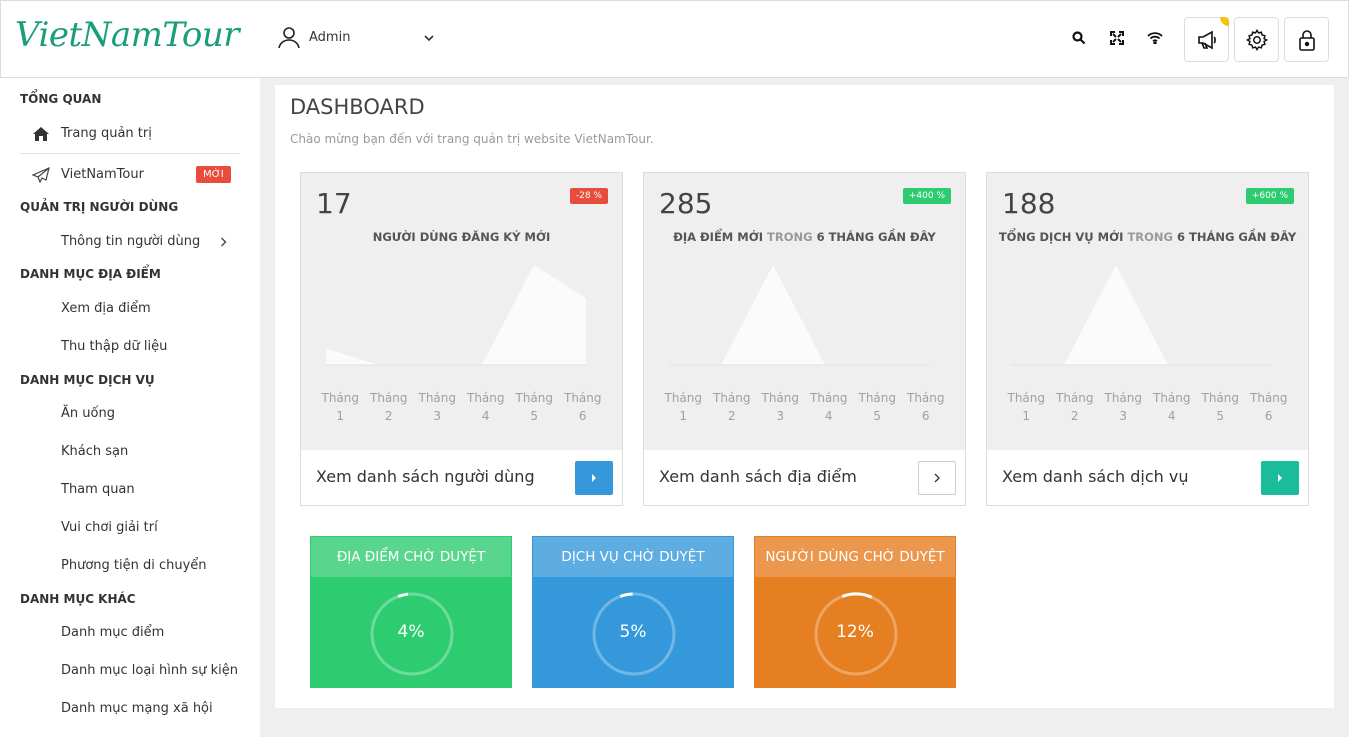 This screenshot has width=1349, height=737. I want to click on sidebar-item-view-places: Xem địa điểm, so click(106, 308).